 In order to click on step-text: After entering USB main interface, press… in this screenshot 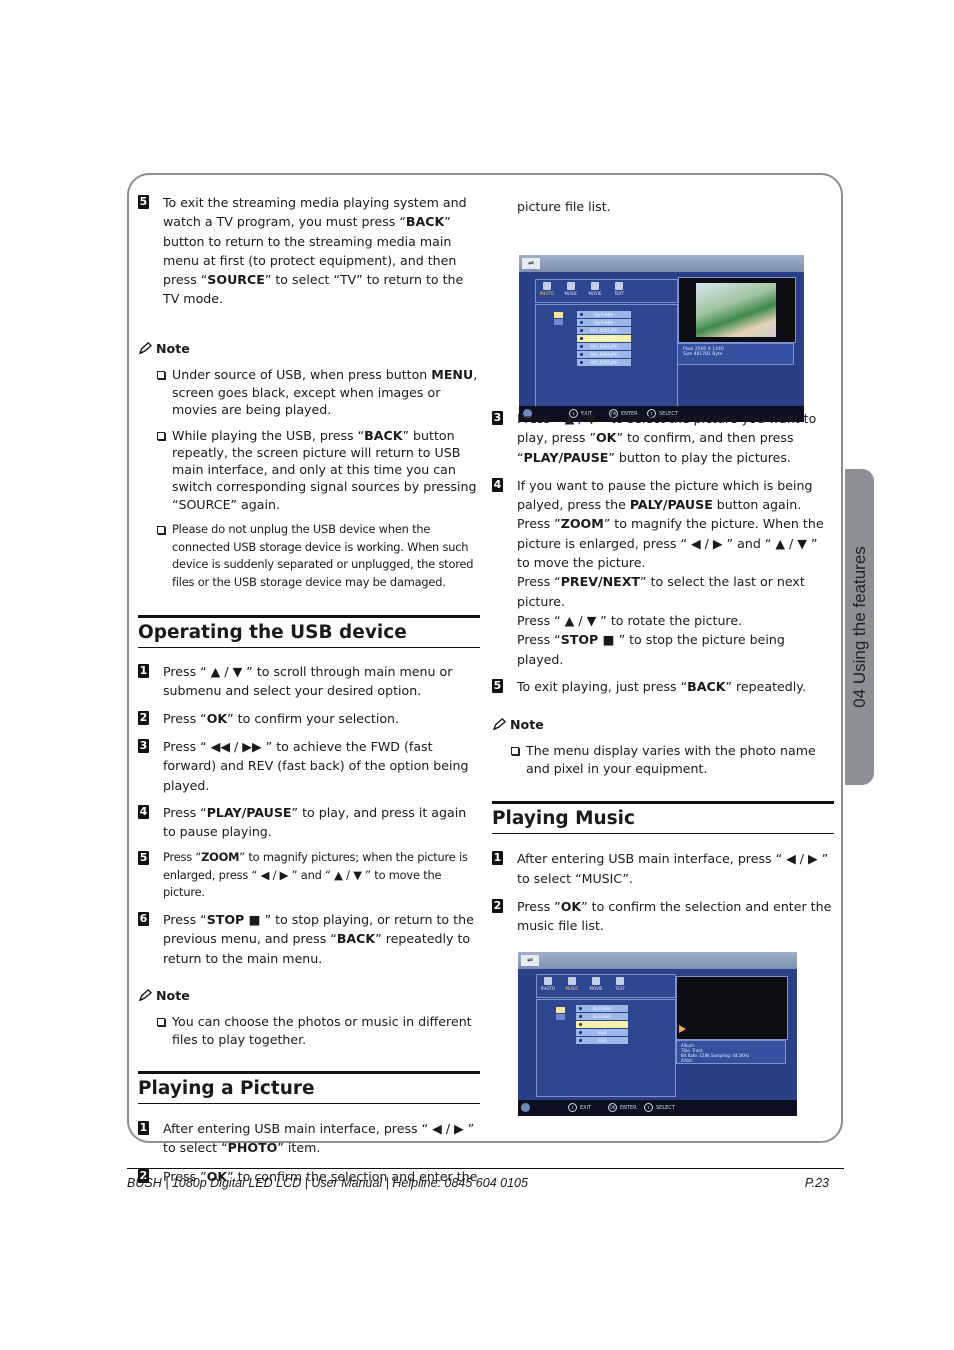, I will do `click(319, 1138)`.